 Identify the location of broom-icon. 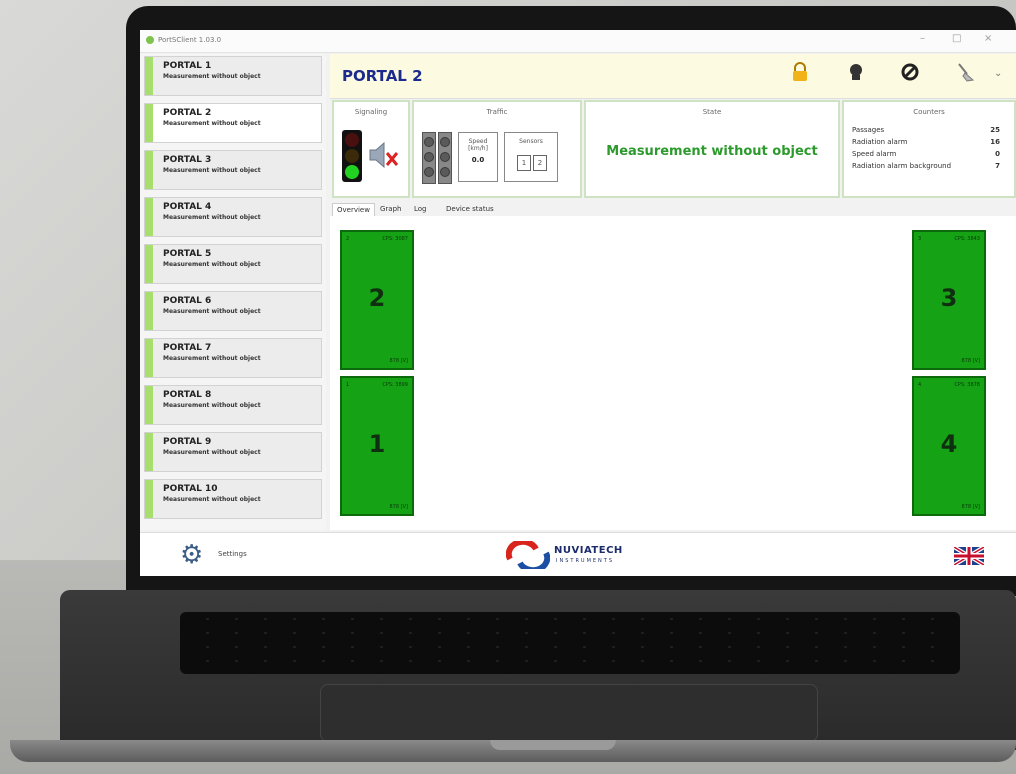
(966, 76).